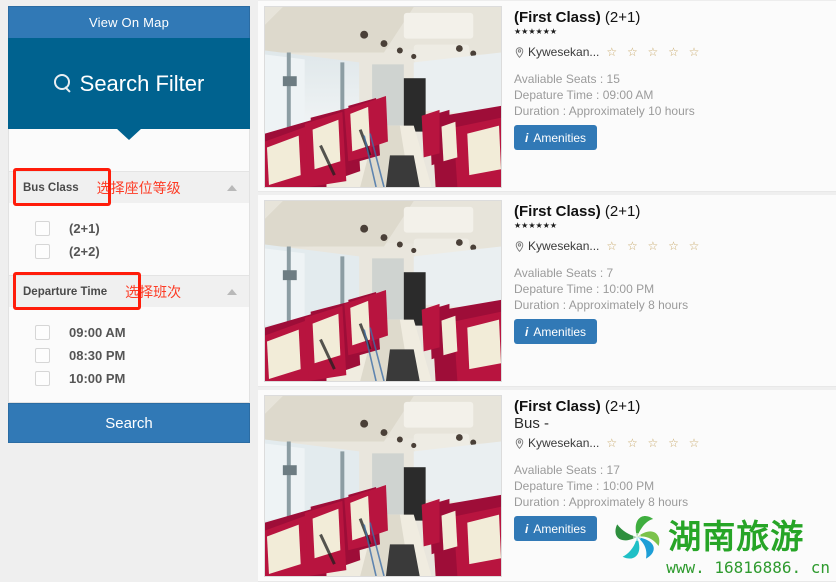  What do you see at coordinates (631, 111) in the screenshot?
I see `result-duration-value: Approximately 10 hours` at bounding box center [631, 111].